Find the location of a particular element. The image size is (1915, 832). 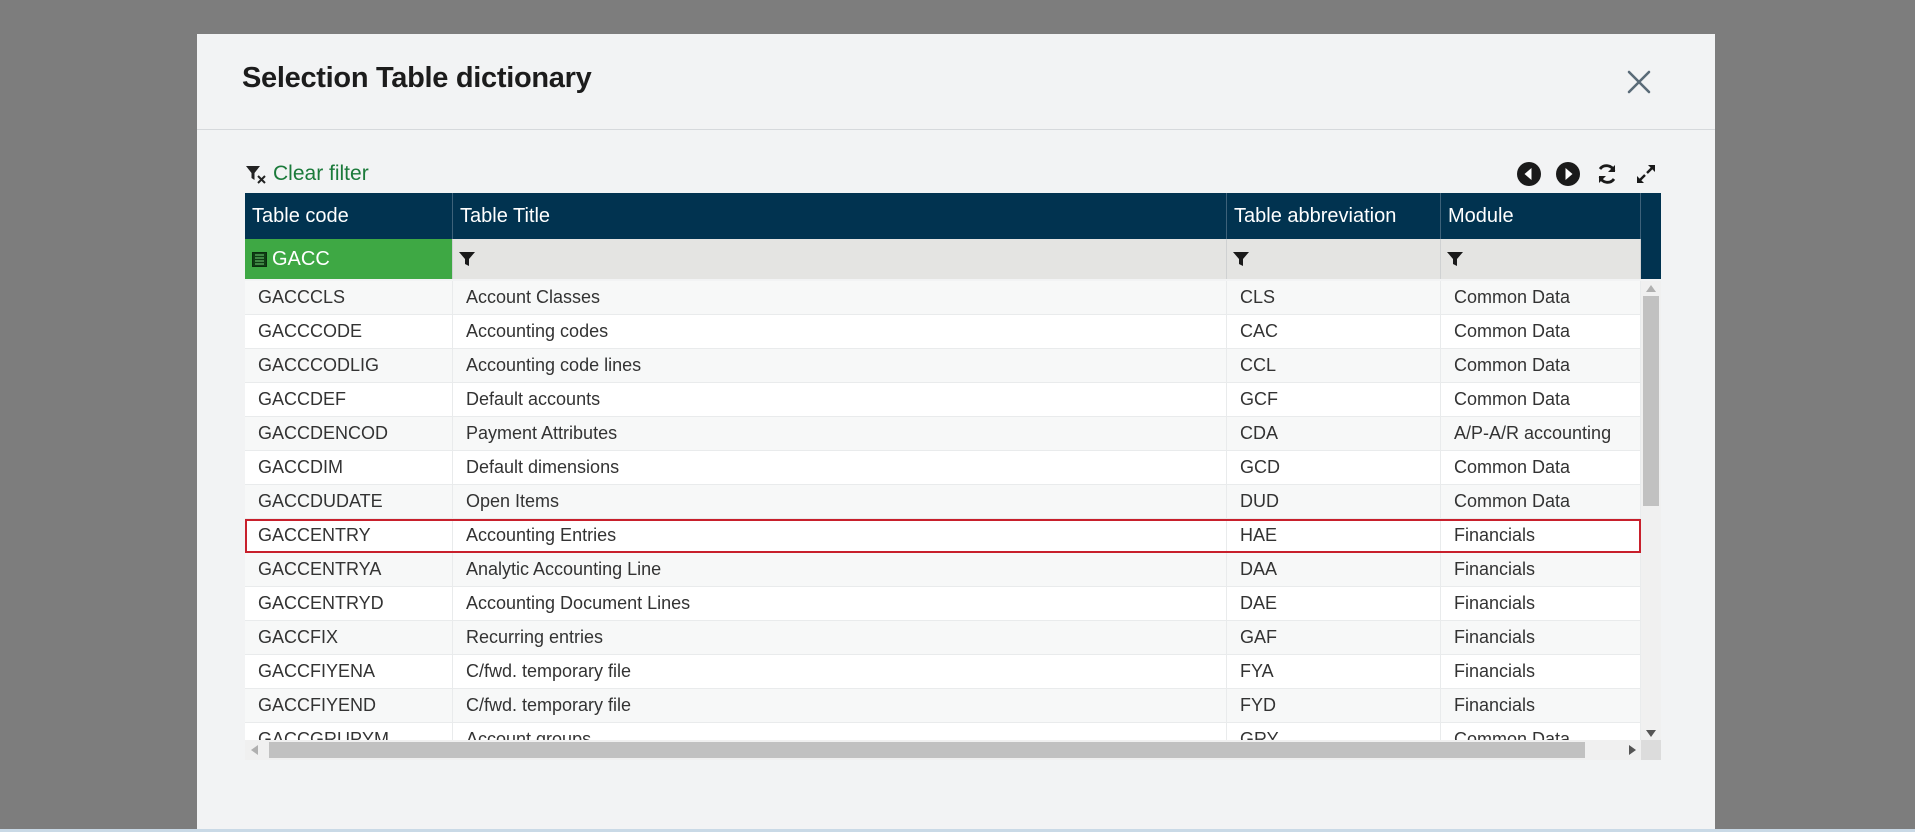

cell-table-abbreviation: DUD is located at coordinates (1334, 501).